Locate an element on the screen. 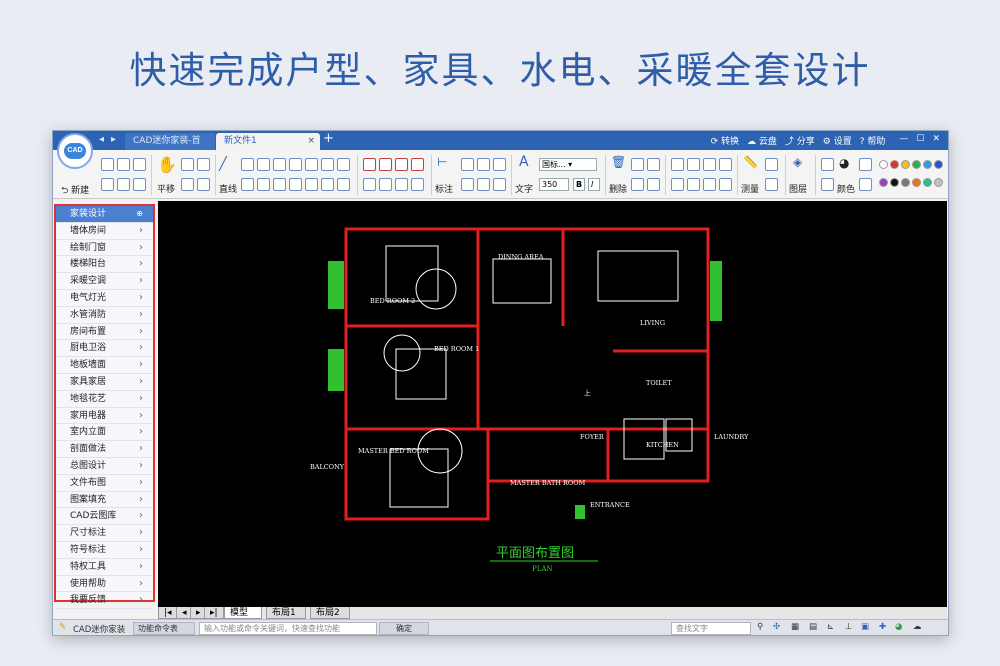 The image size is (1000, 666). angle-dim-icon is located at coordinates (483, 164).